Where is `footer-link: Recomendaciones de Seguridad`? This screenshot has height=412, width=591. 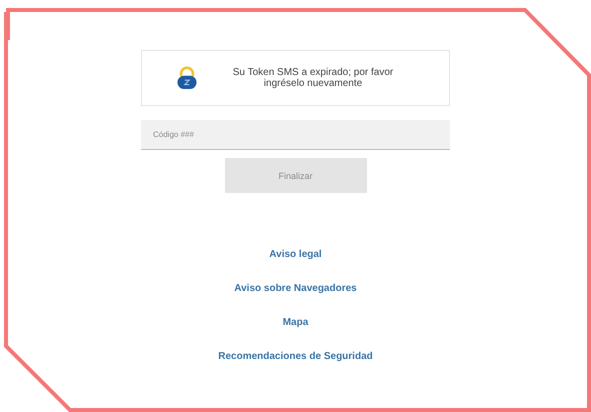 footer-link: Recomendaciones de Seguridad is located at coordinates (295, 357).